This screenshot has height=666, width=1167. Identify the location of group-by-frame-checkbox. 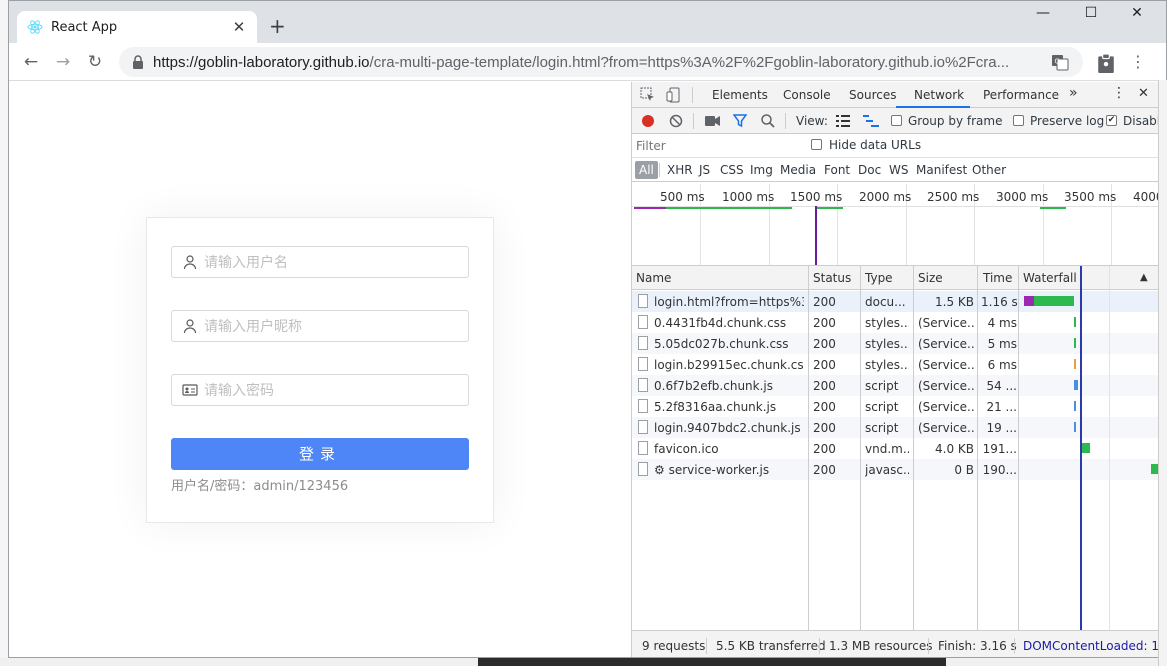
(896, 120).